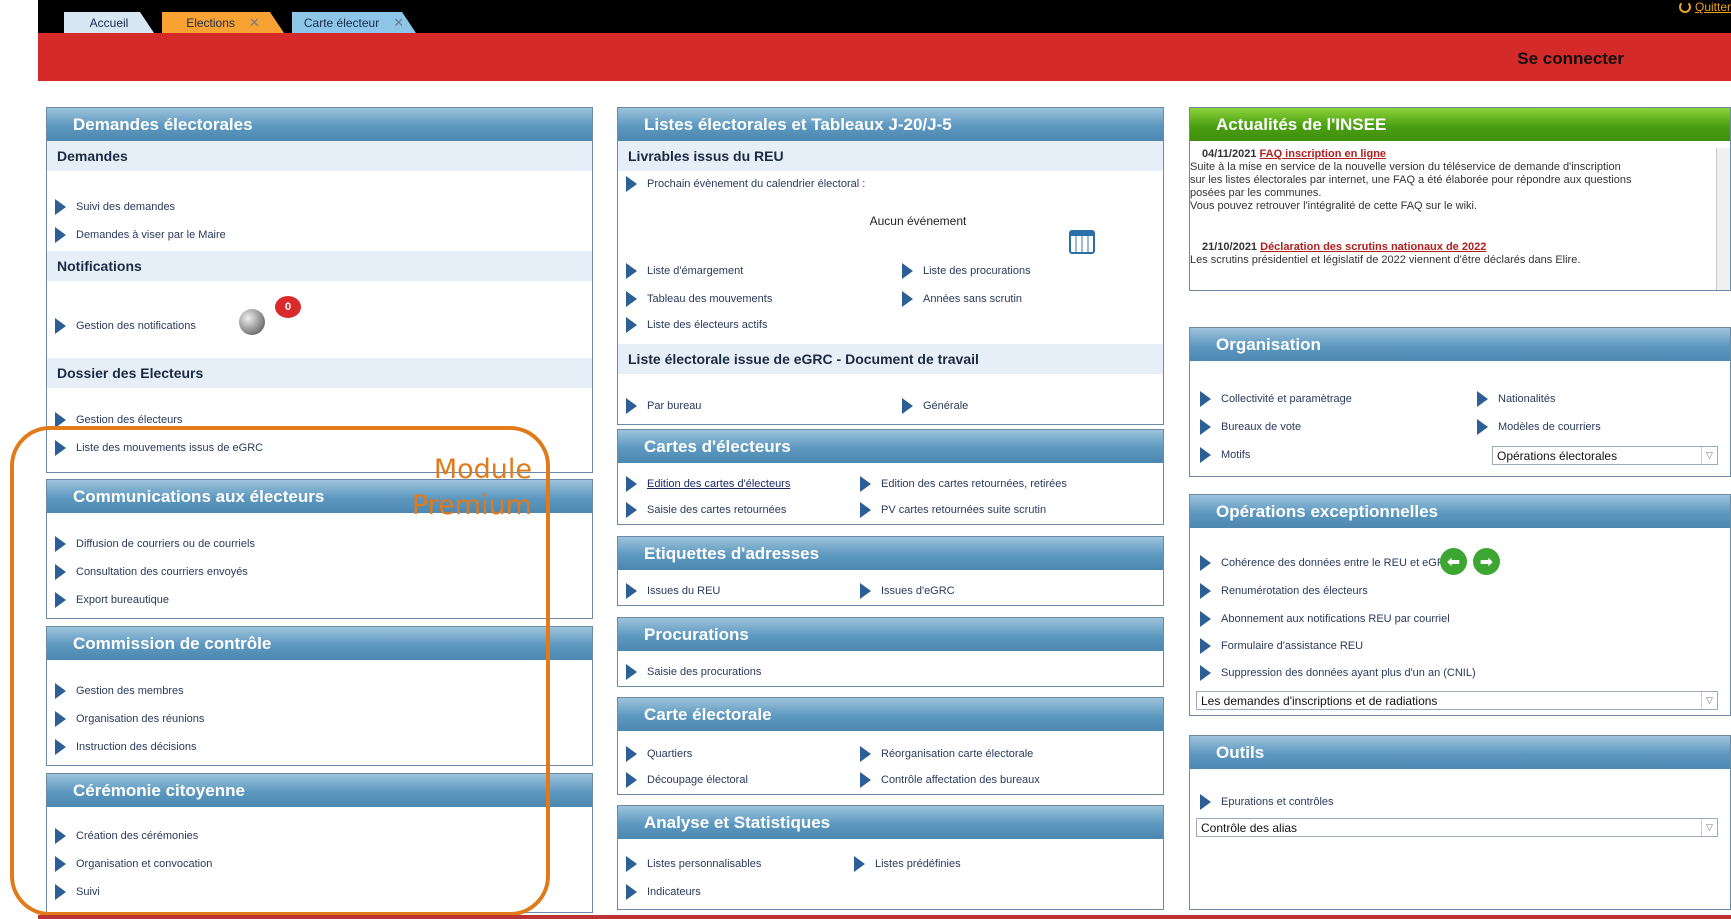  What do you see at coordinates (1723, 219) in the screenshot?
I see `news-scrollbar` at bounding box center [1723, 219].